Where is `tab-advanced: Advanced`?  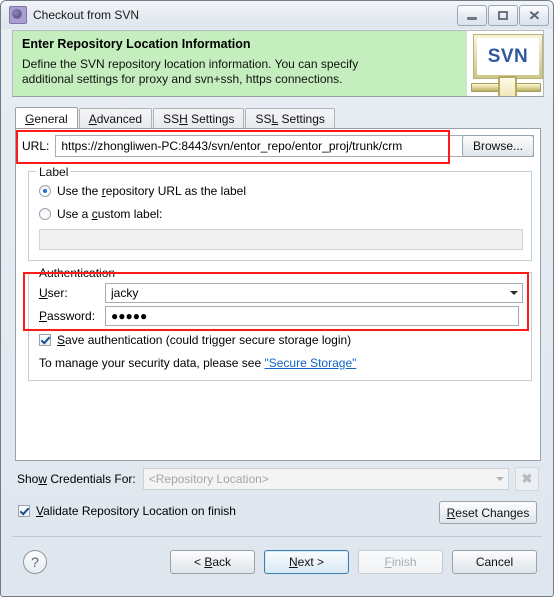 tab-advanced: Advanced is located at coordinates (115, 118).